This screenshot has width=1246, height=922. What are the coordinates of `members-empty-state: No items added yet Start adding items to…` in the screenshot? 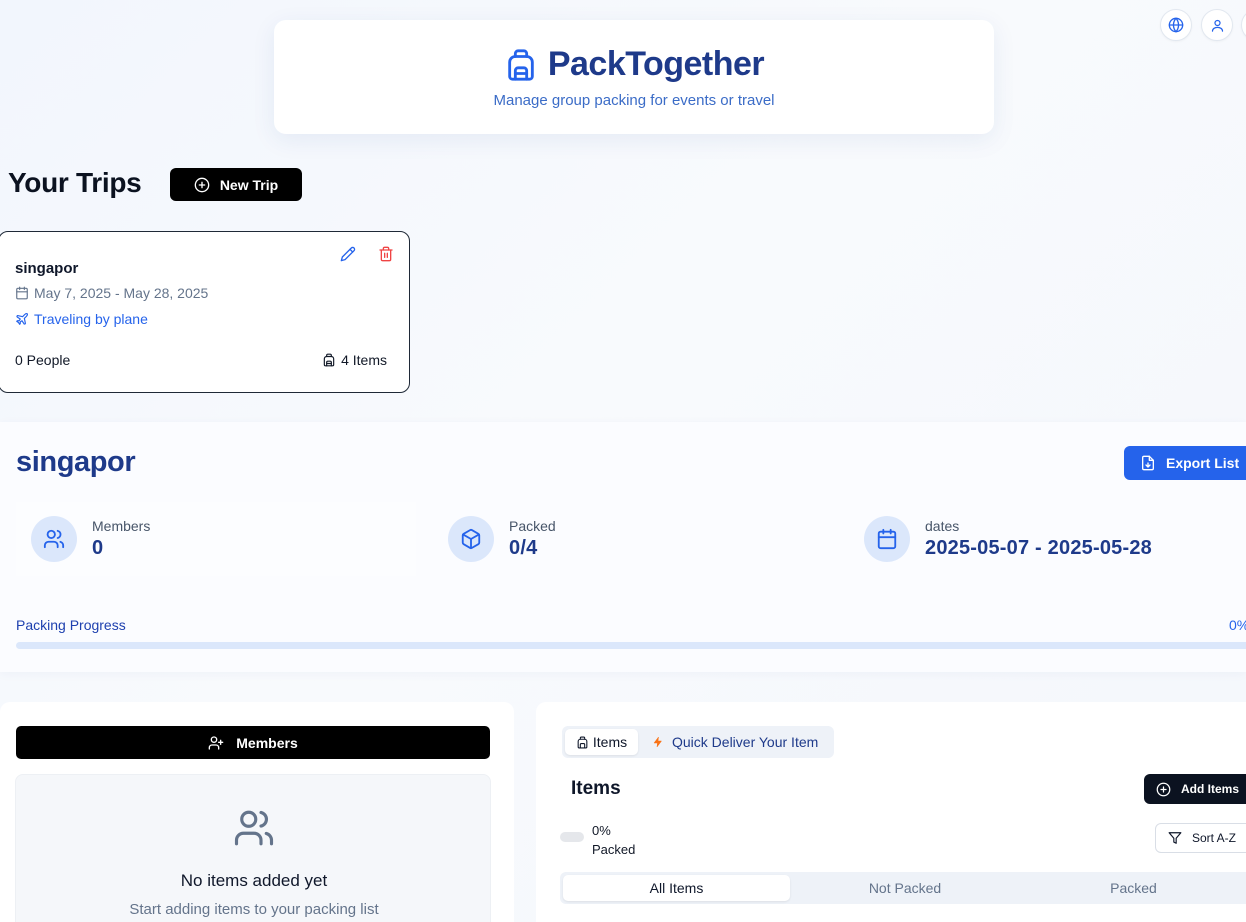 It's located at (253, 848).